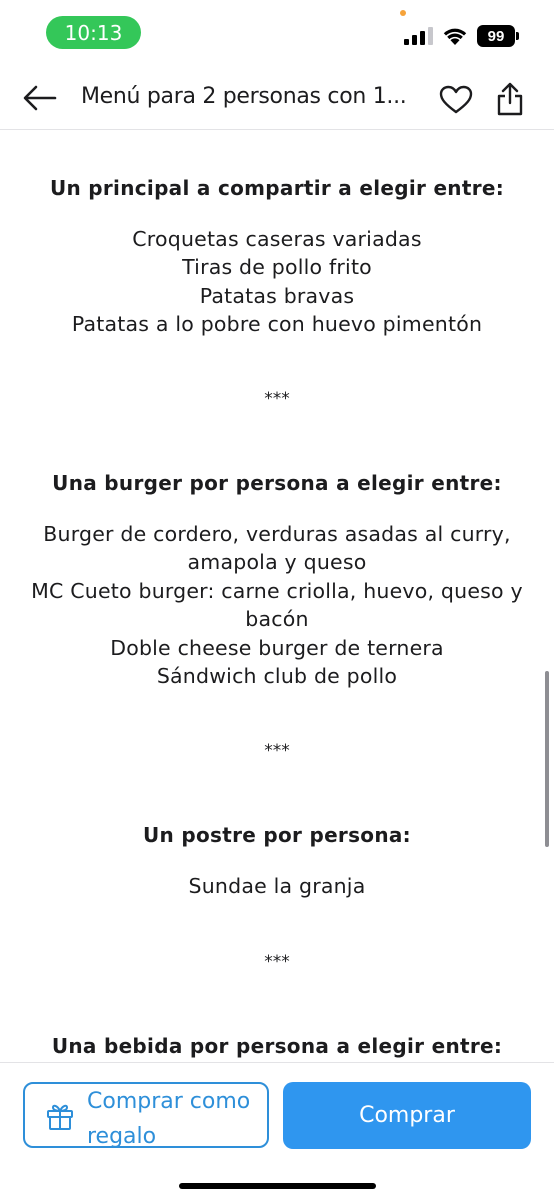 The image size is (554, 1201). What do you see at coordinates (403, 13) in the screenshot?
I see `privacy-indicator-dot` at bounding box center [403, 13].